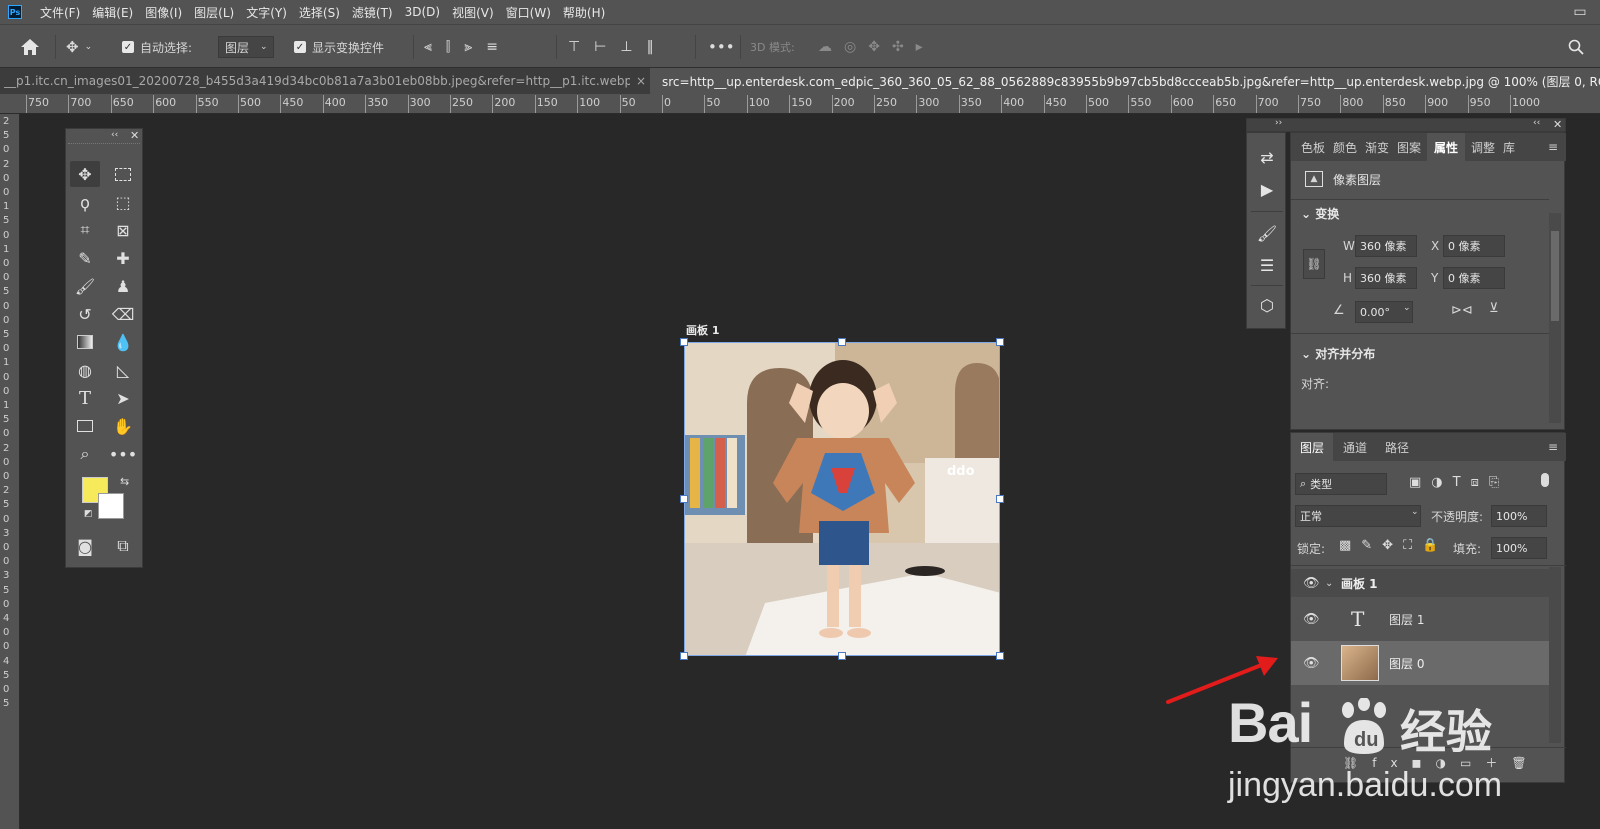  I want to click on expand-icon: ››, so click(1278, 123).